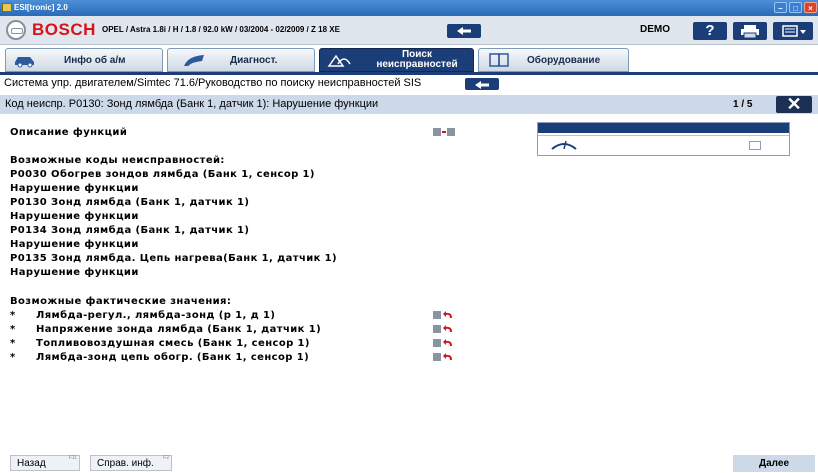 This screenshot has height=473, width=818. Describe the element at coordinates (7, 7) in the screenshot. I see `app-icon` at that location.